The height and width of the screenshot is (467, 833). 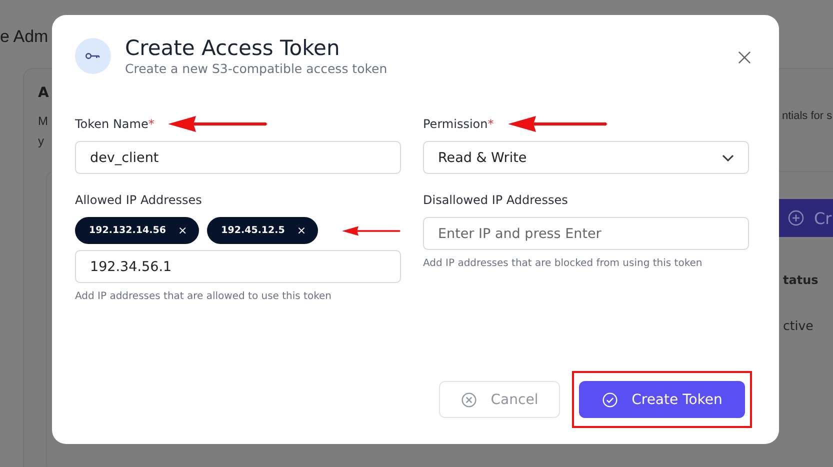 I want to click on card-text: ntials for s, so click(x=807, y=116).